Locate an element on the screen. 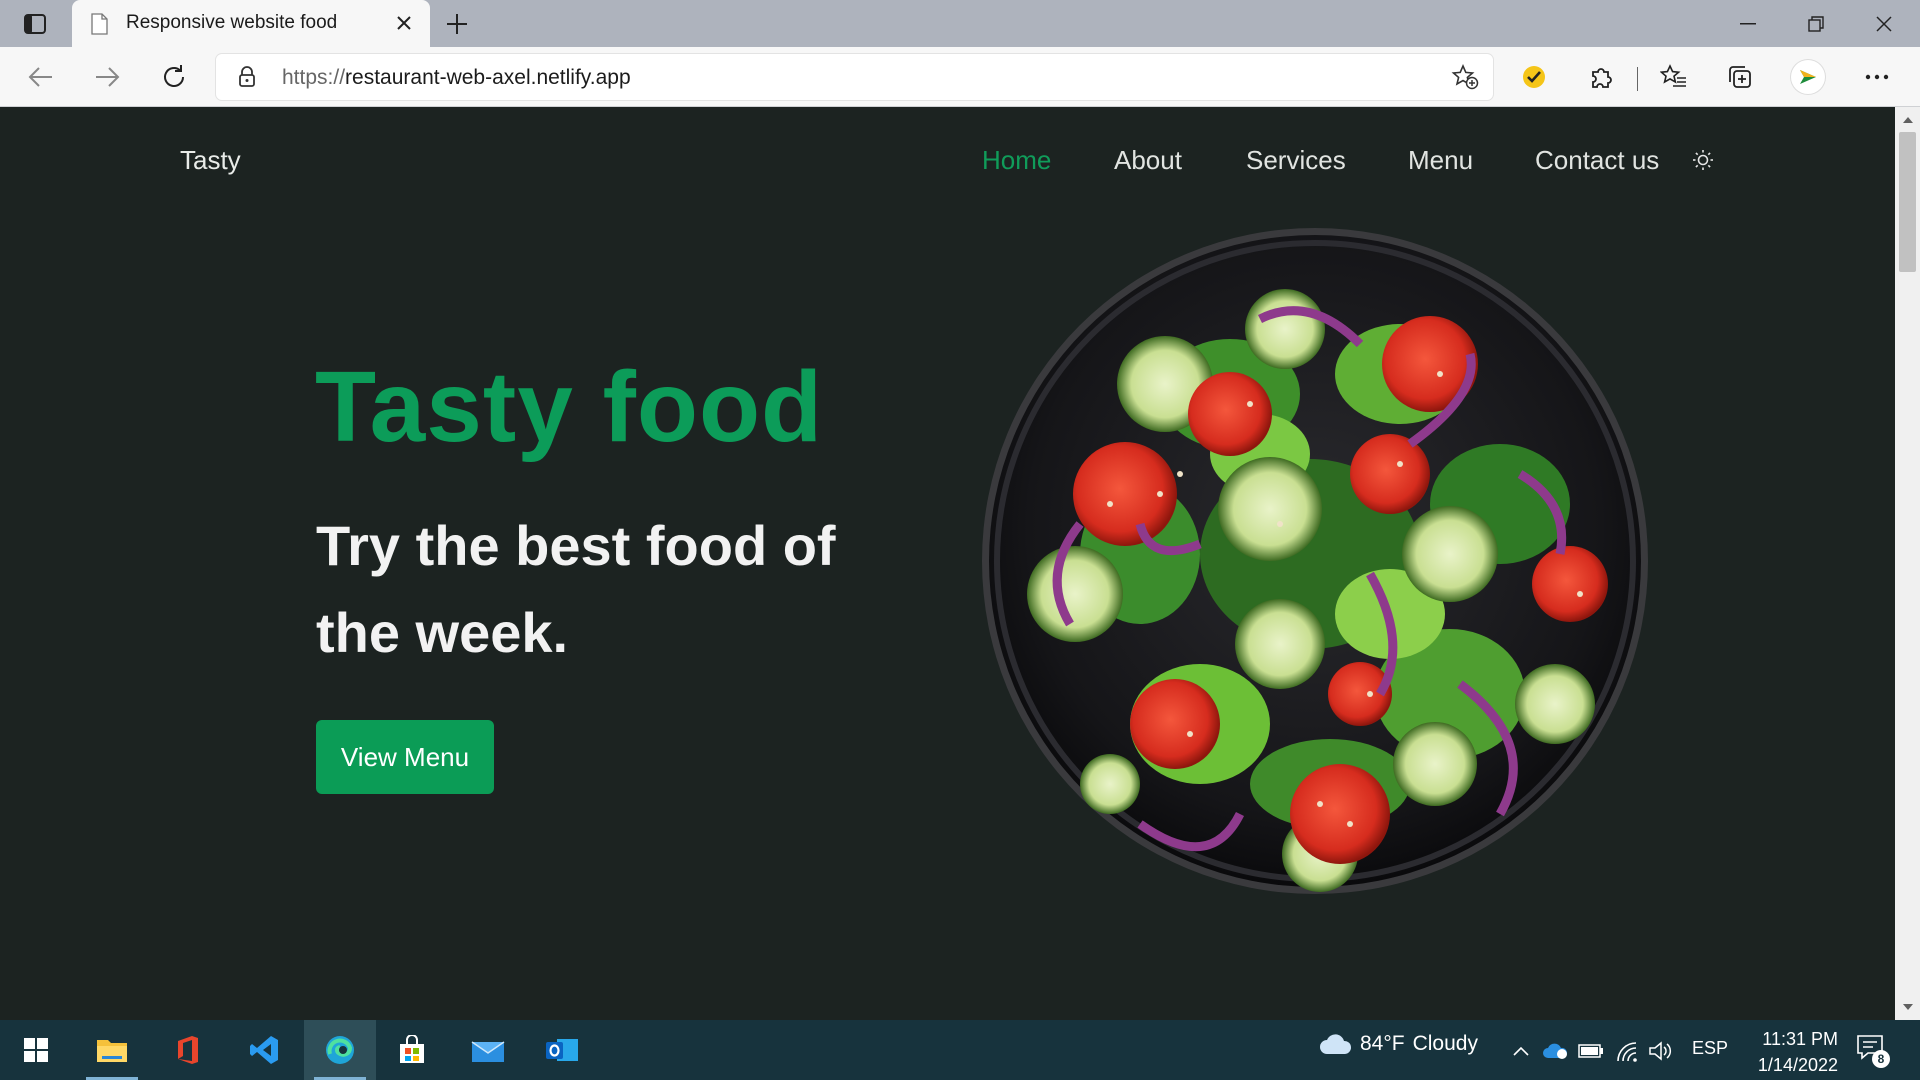 The image size is (1920, 1080). collections-icon is located at coordinates (1740, 77).